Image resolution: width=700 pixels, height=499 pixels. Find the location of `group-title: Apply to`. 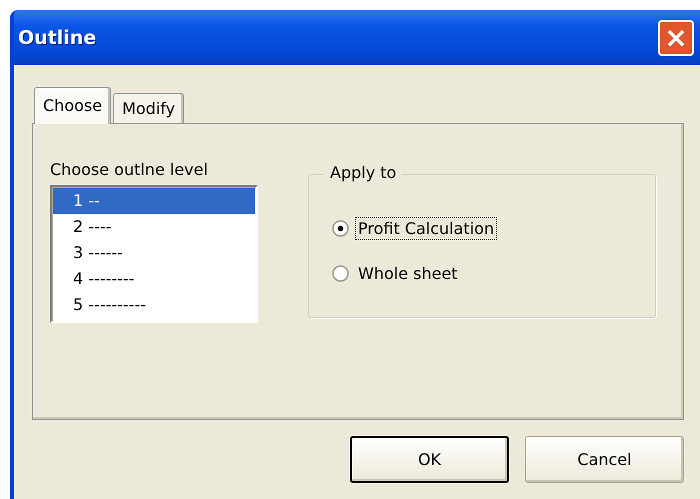

group-title: Apply to is located at coordinates (363, 172).